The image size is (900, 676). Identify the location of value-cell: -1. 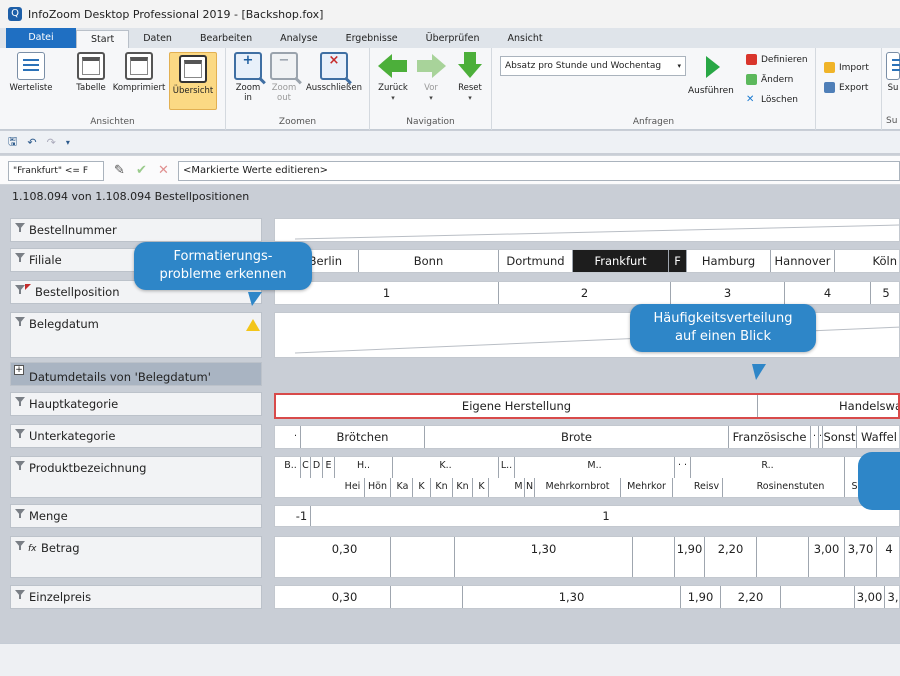
(302, 516).